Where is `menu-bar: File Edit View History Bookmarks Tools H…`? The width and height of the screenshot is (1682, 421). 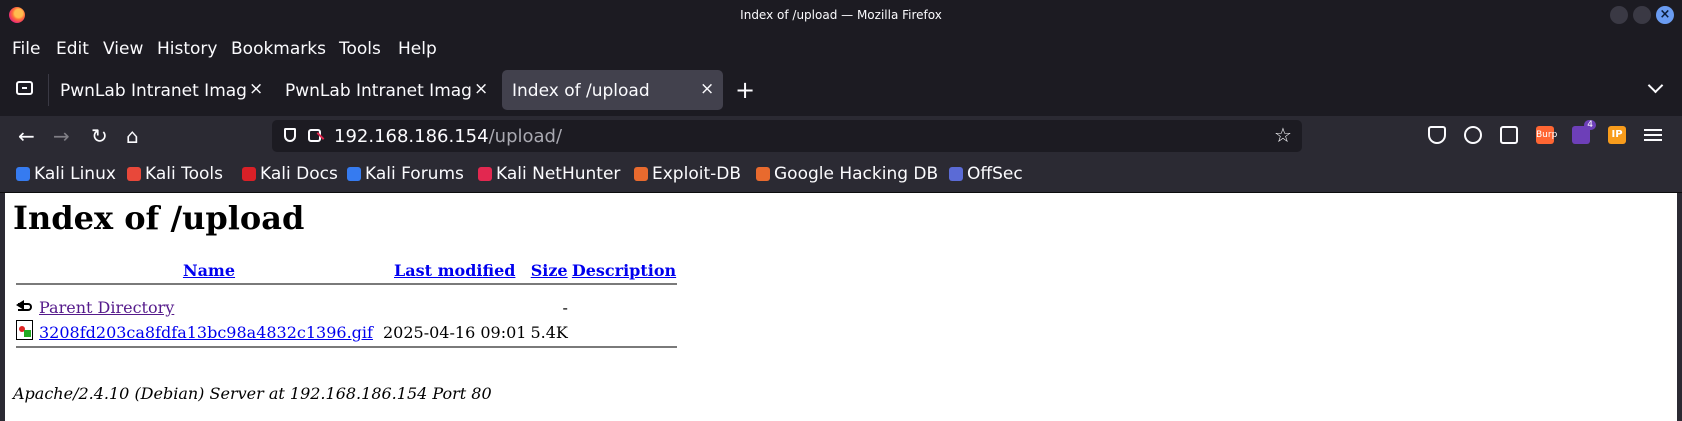 menu-bar: File Edit View History Bookmarks Tools H… is located at coordinates (841, 48).